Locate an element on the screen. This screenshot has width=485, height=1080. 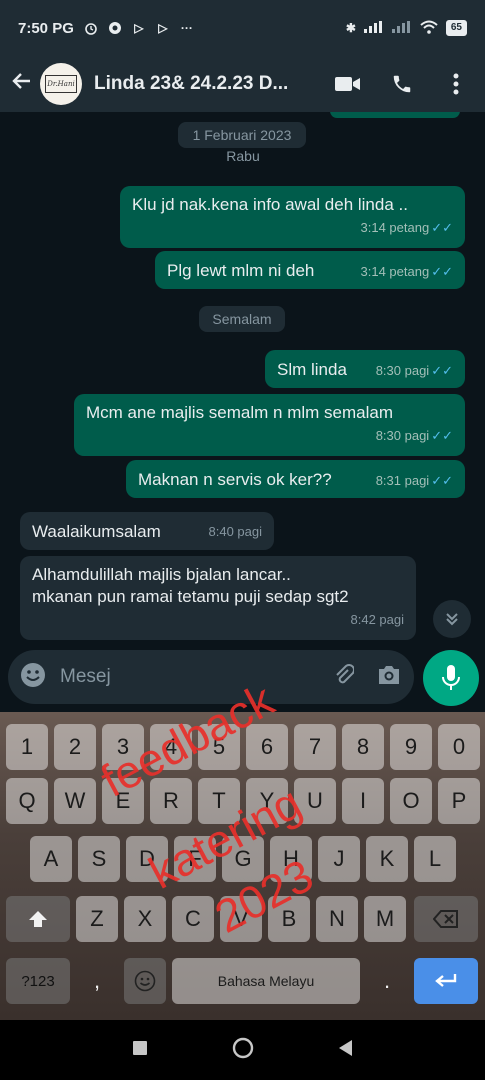
key-4: 4 is located at coordinates (171, 747).